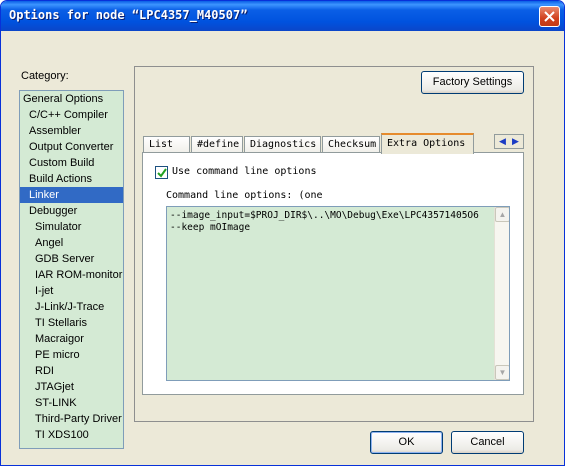  Describe the element at coordinates (509, 141) in the screenshot. I see `tab-scroll-buttons: ◀ ▶` at that location.